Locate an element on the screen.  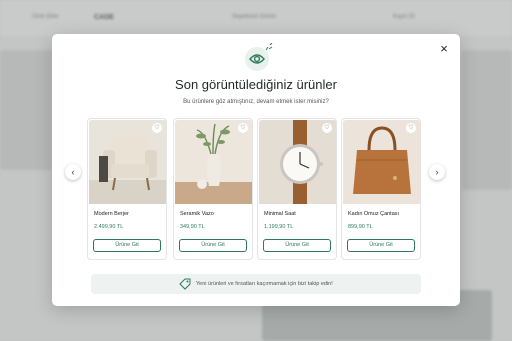
modal-title: Son görüntülediğiniz ürünler is located at coordinates (256, 84).